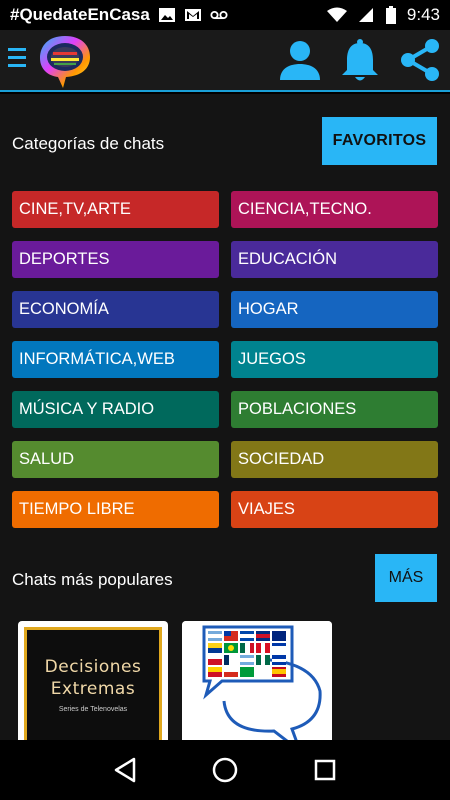 This screenshot has height=800, width=450. What do you see at coordinates (115, 309) in the screenshot?
I see `category-button: ECONOMÍA` at bounding box center [115, 309].